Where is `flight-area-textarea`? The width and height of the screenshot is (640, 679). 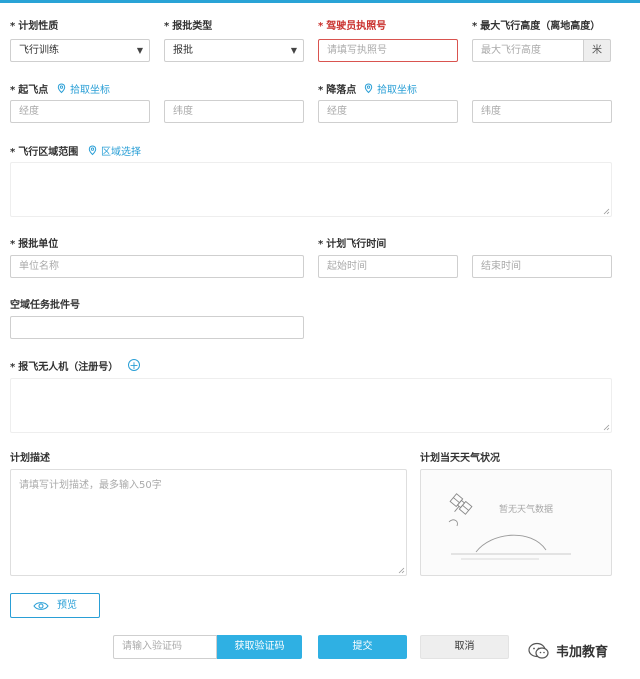 flight-area-textarea is located at coordinates (311, 189).